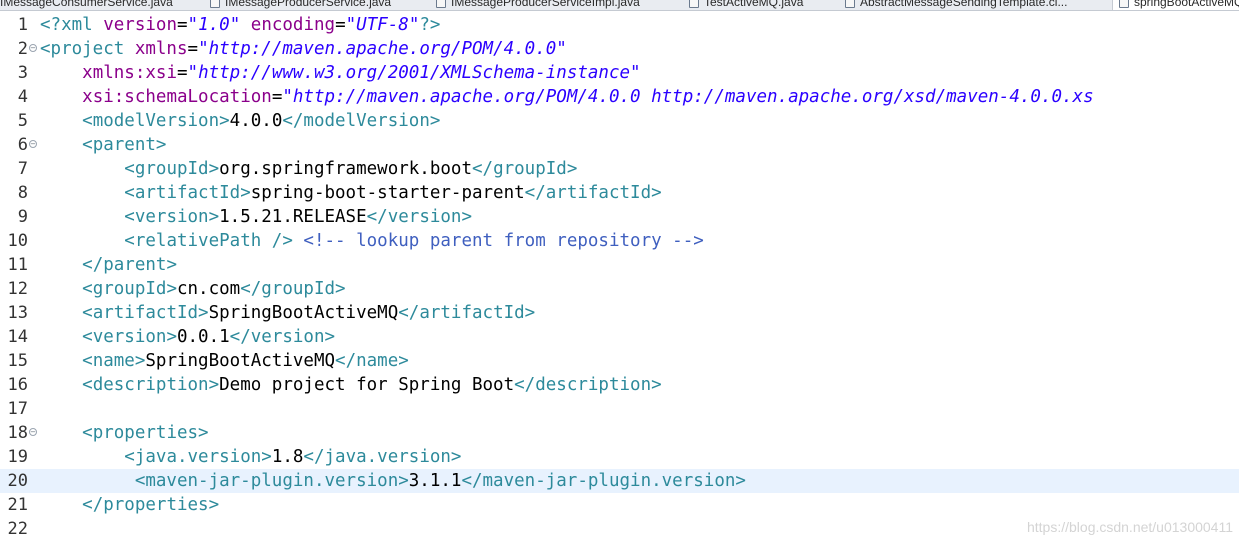  Describe the element at coordinates (619, 25) in the screenshot. I see `code-line: 1 <?xml version="1.0" encoding="UTF-8"?>` at that location.